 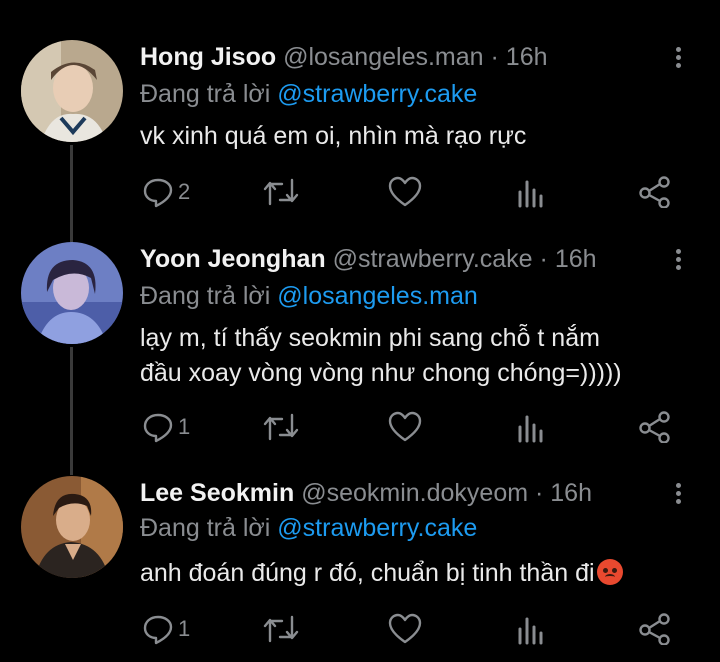 I want to click on tweet-header: Hong Jisoo @losangeles.man · 16h, so click(x=344, y=57).